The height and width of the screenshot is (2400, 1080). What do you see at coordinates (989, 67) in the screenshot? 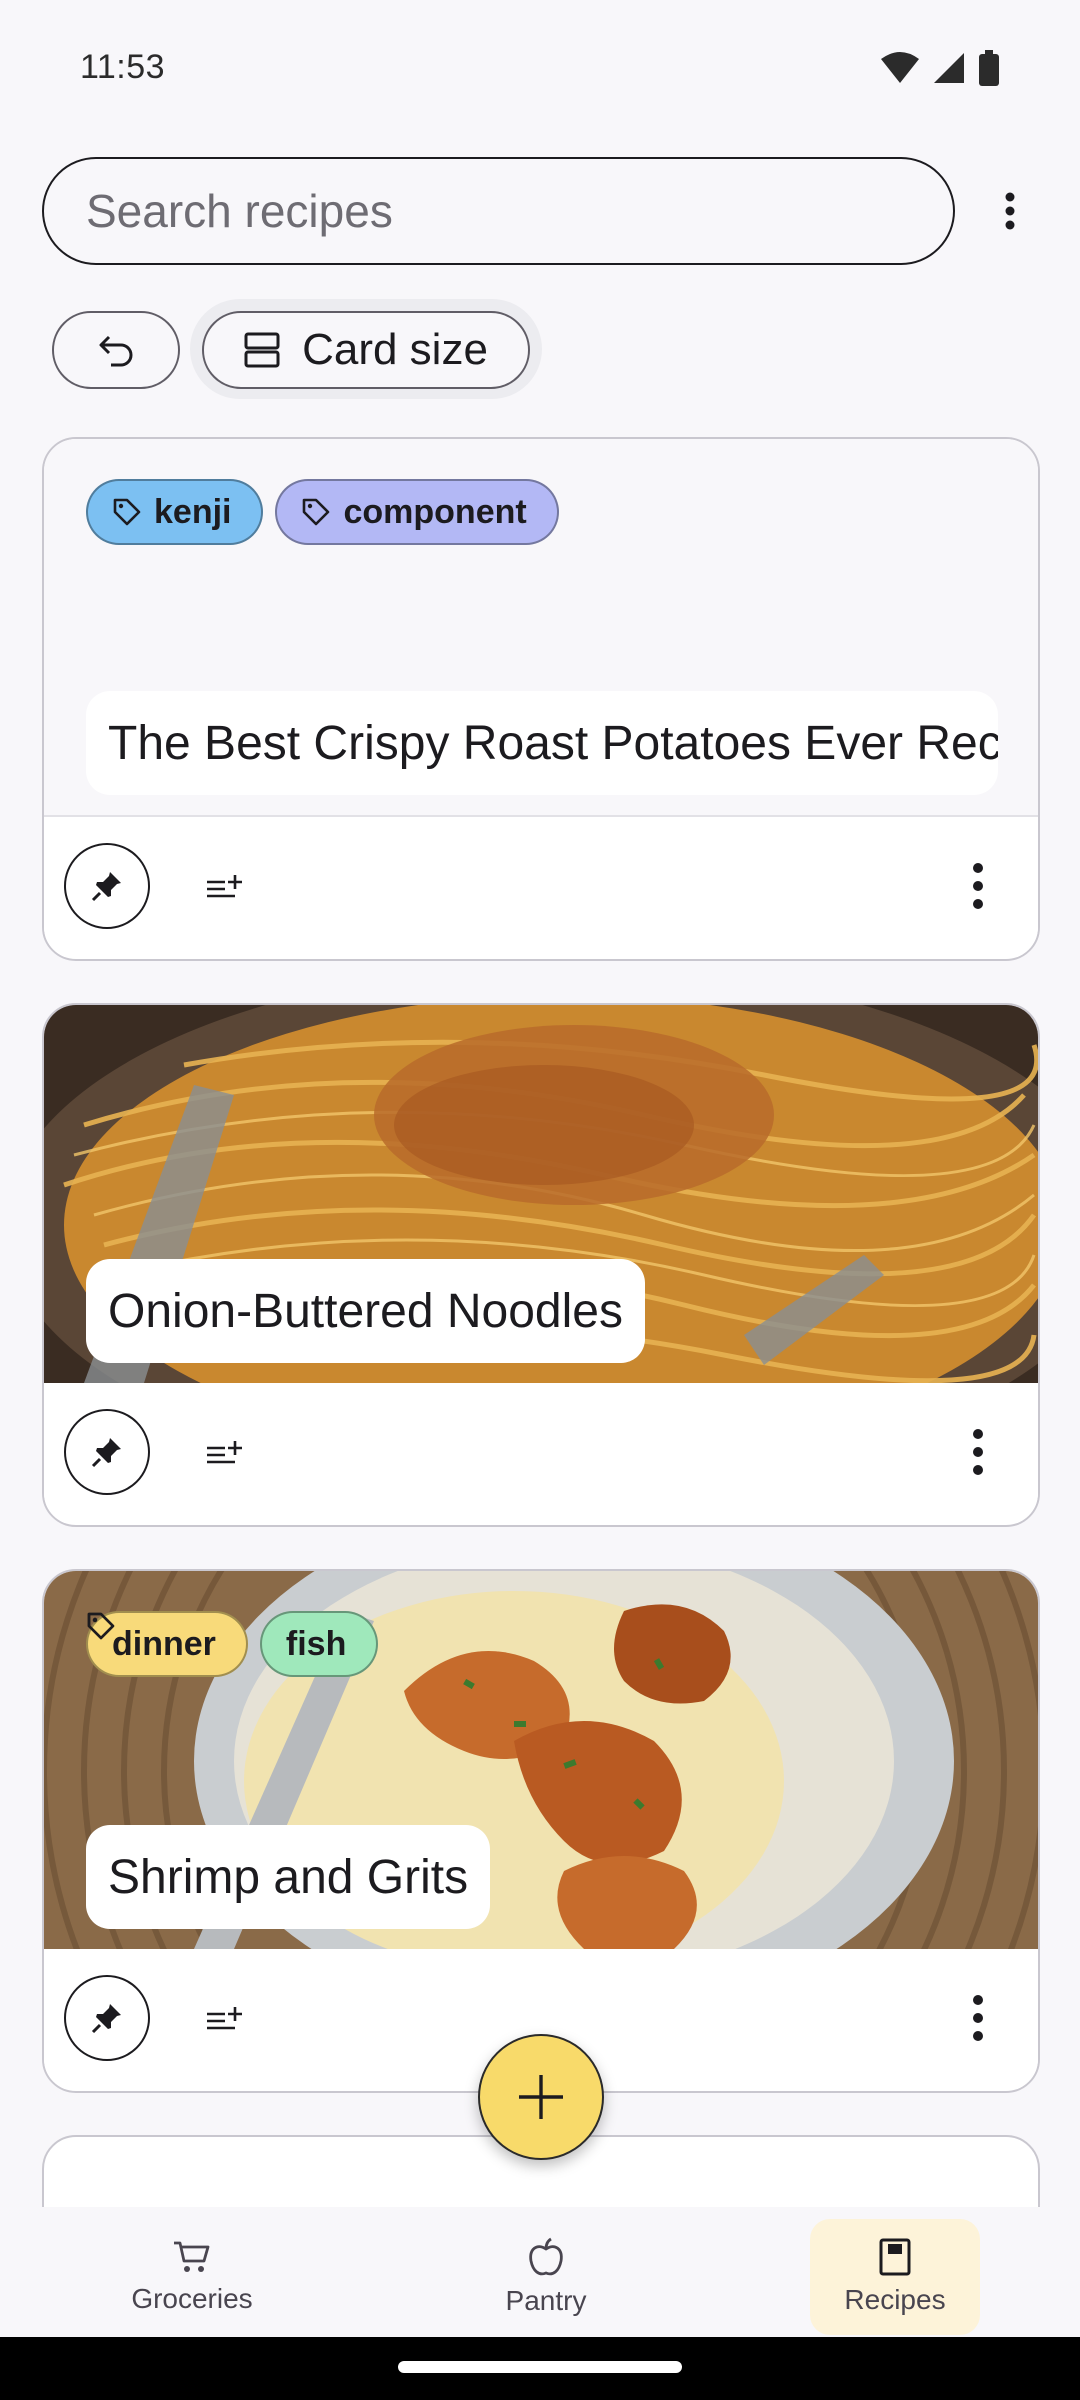
I see `battery-icon` at bounding box center [989, 67].